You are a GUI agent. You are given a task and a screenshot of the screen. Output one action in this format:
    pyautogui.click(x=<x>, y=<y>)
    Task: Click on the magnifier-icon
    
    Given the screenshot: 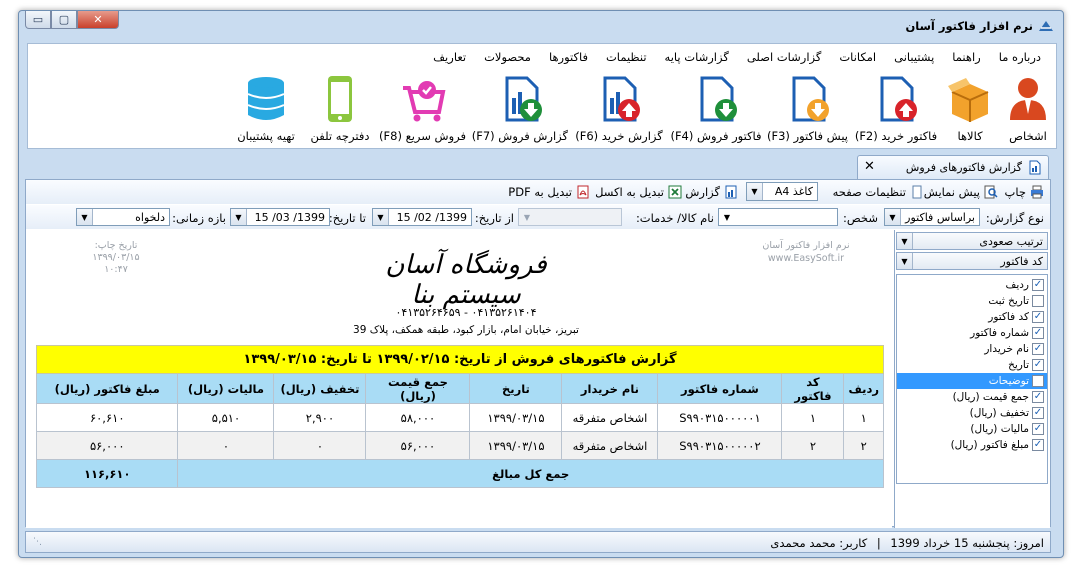 What is the action you would take?
    pyautogui.click(x=991, y=192)
    